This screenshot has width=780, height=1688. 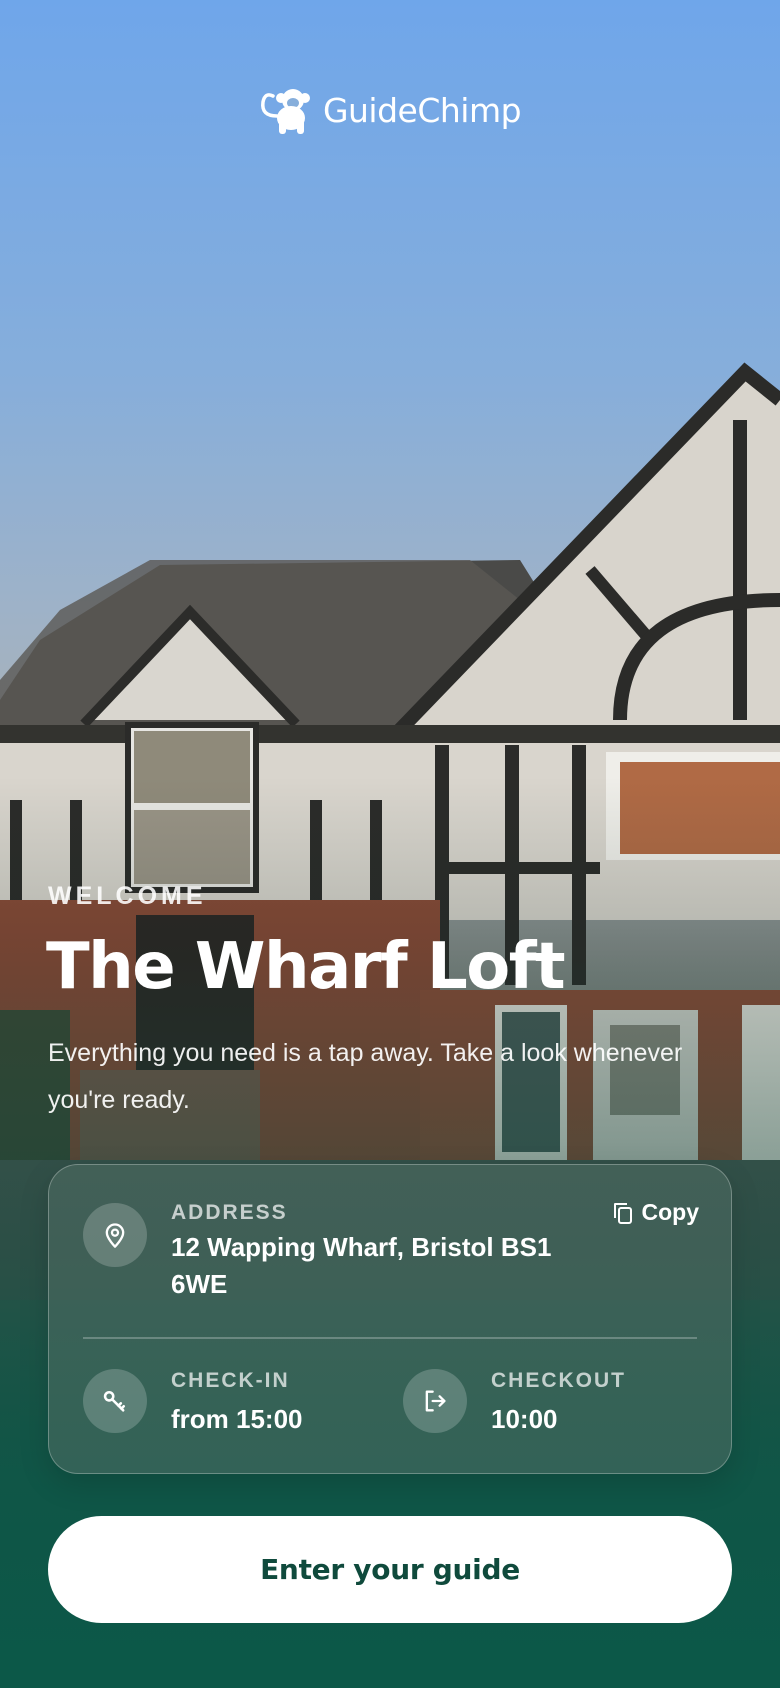 What do you see at coordinates (390, 1569) in the screenshot?
I see `enter-guide-button: Enter your guide` at bounding box center [390, 1569].